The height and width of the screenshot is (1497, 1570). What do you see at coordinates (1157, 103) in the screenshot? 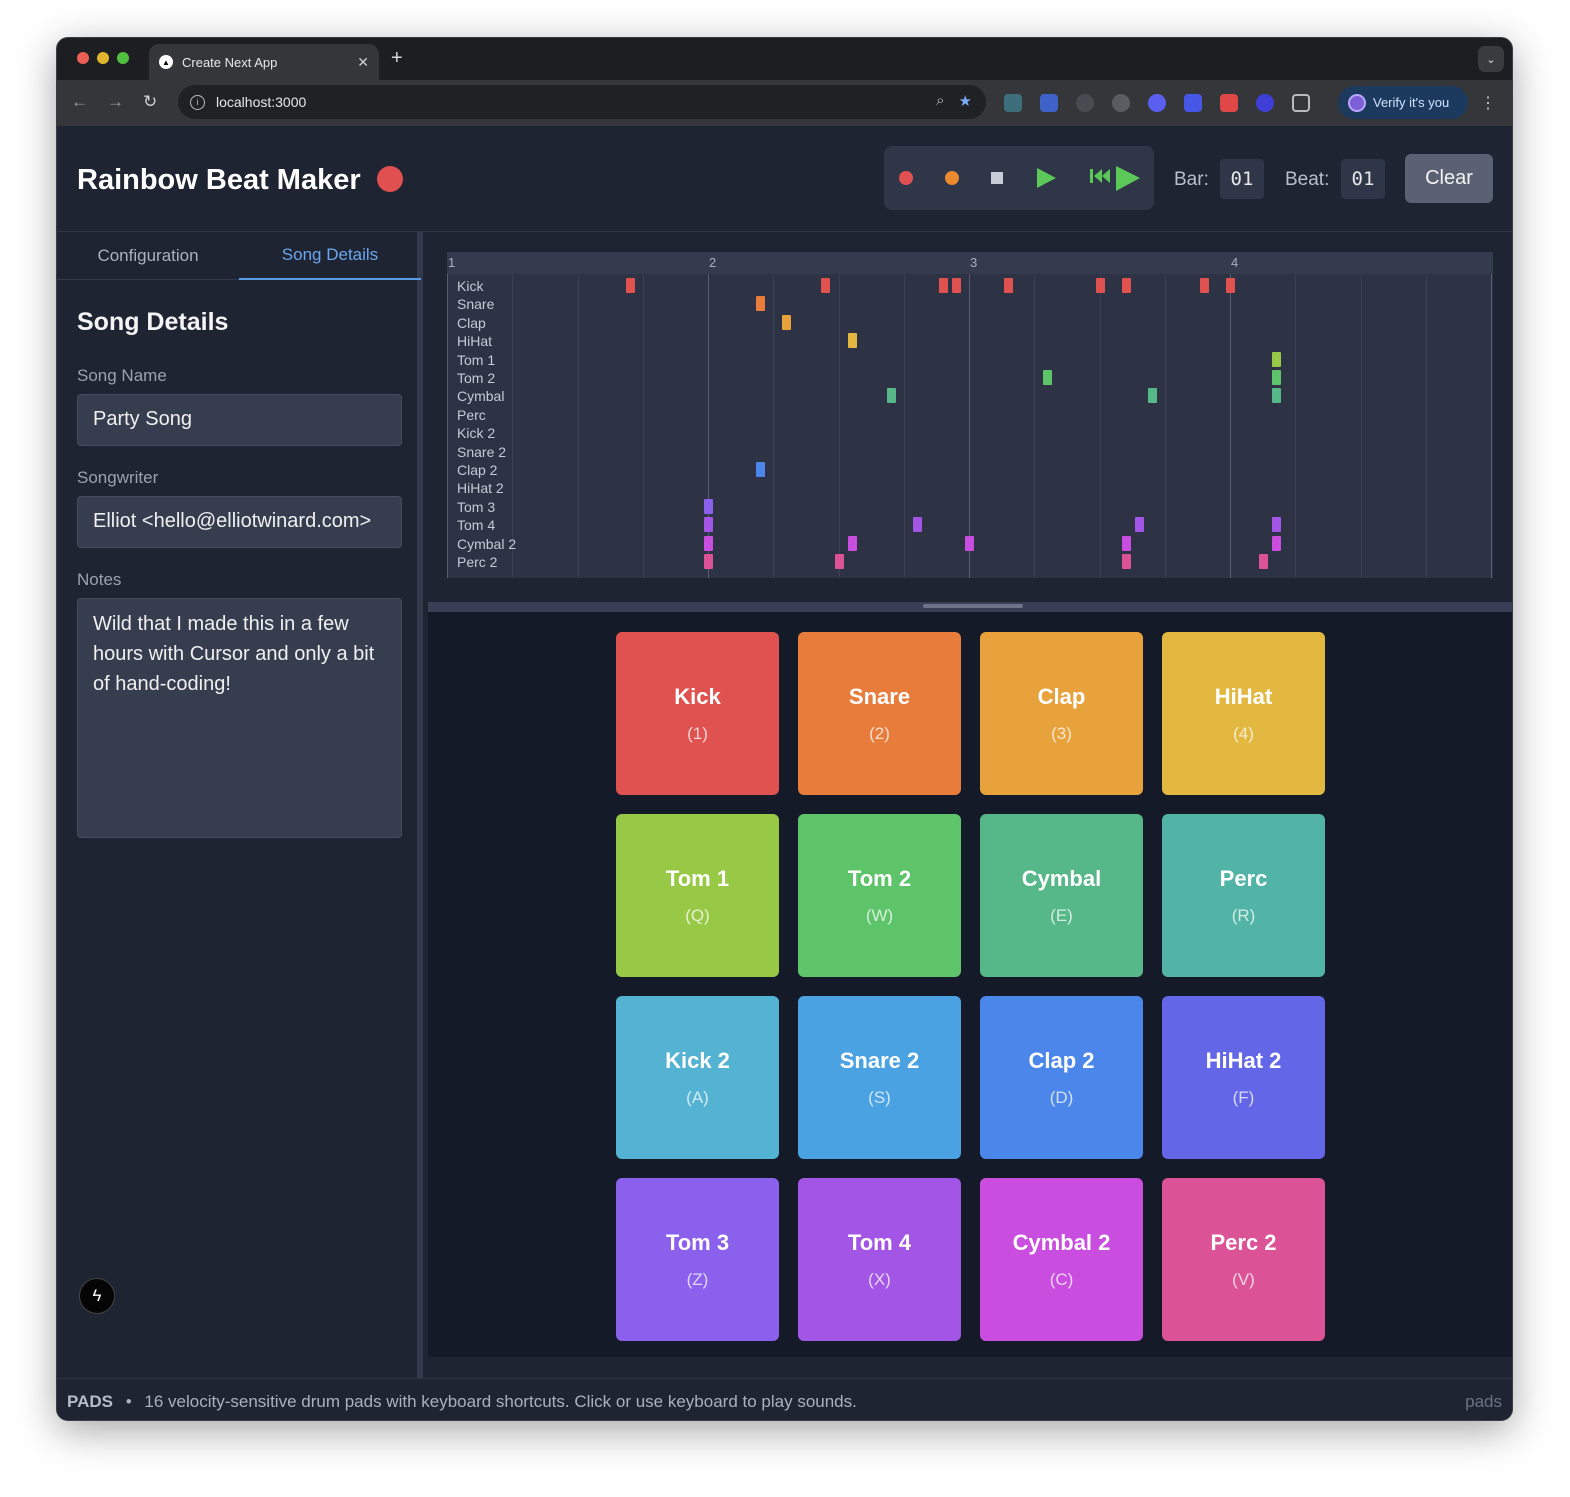
I see `extension-gear-icon` at bounding box center [1157, 103].